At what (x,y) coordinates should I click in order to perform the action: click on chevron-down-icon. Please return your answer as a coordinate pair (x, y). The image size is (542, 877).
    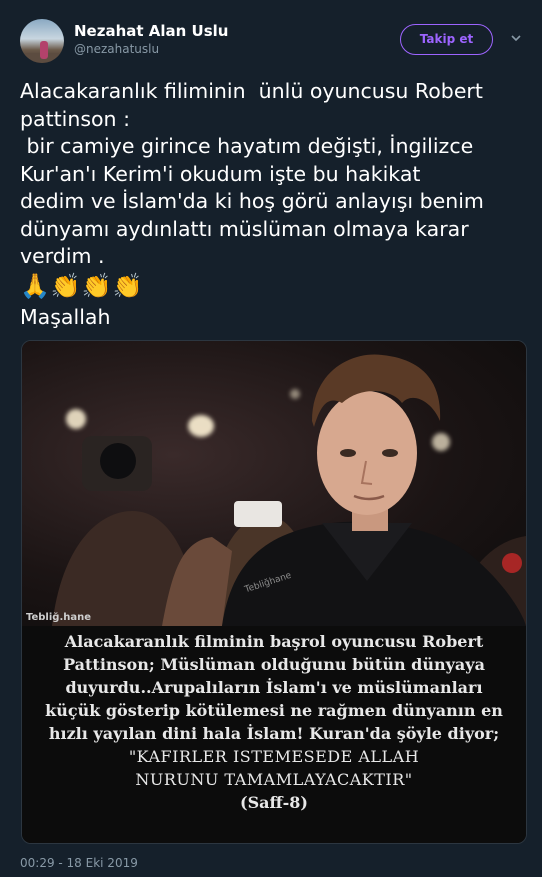
    Looking at the image, I should click on (516, 38).